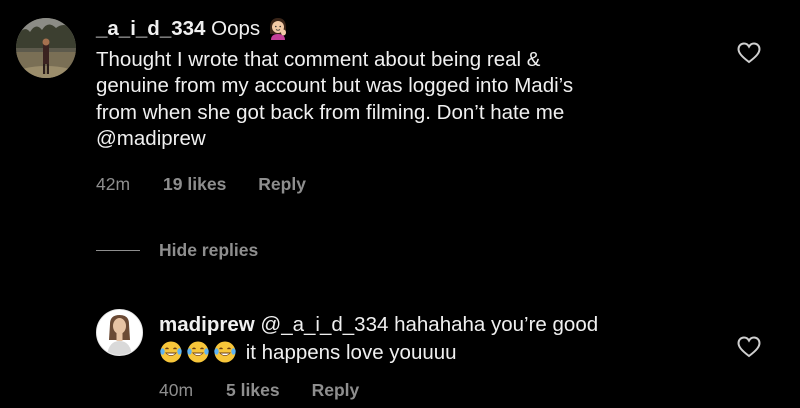  I want to click on reply-like-heart-icon, so click(749, 347).